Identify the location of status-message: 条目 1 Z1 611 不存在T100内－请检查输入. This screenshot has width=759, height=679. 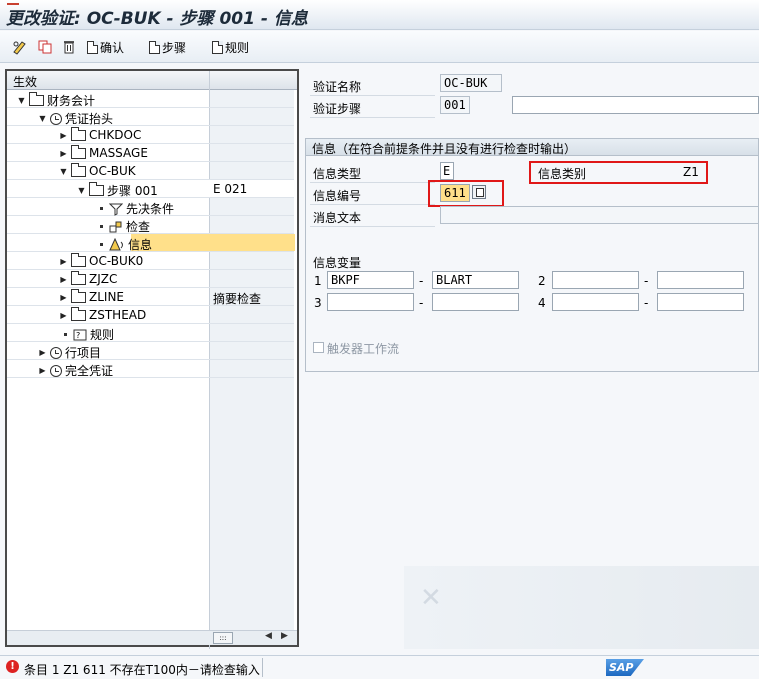
(142, 669).